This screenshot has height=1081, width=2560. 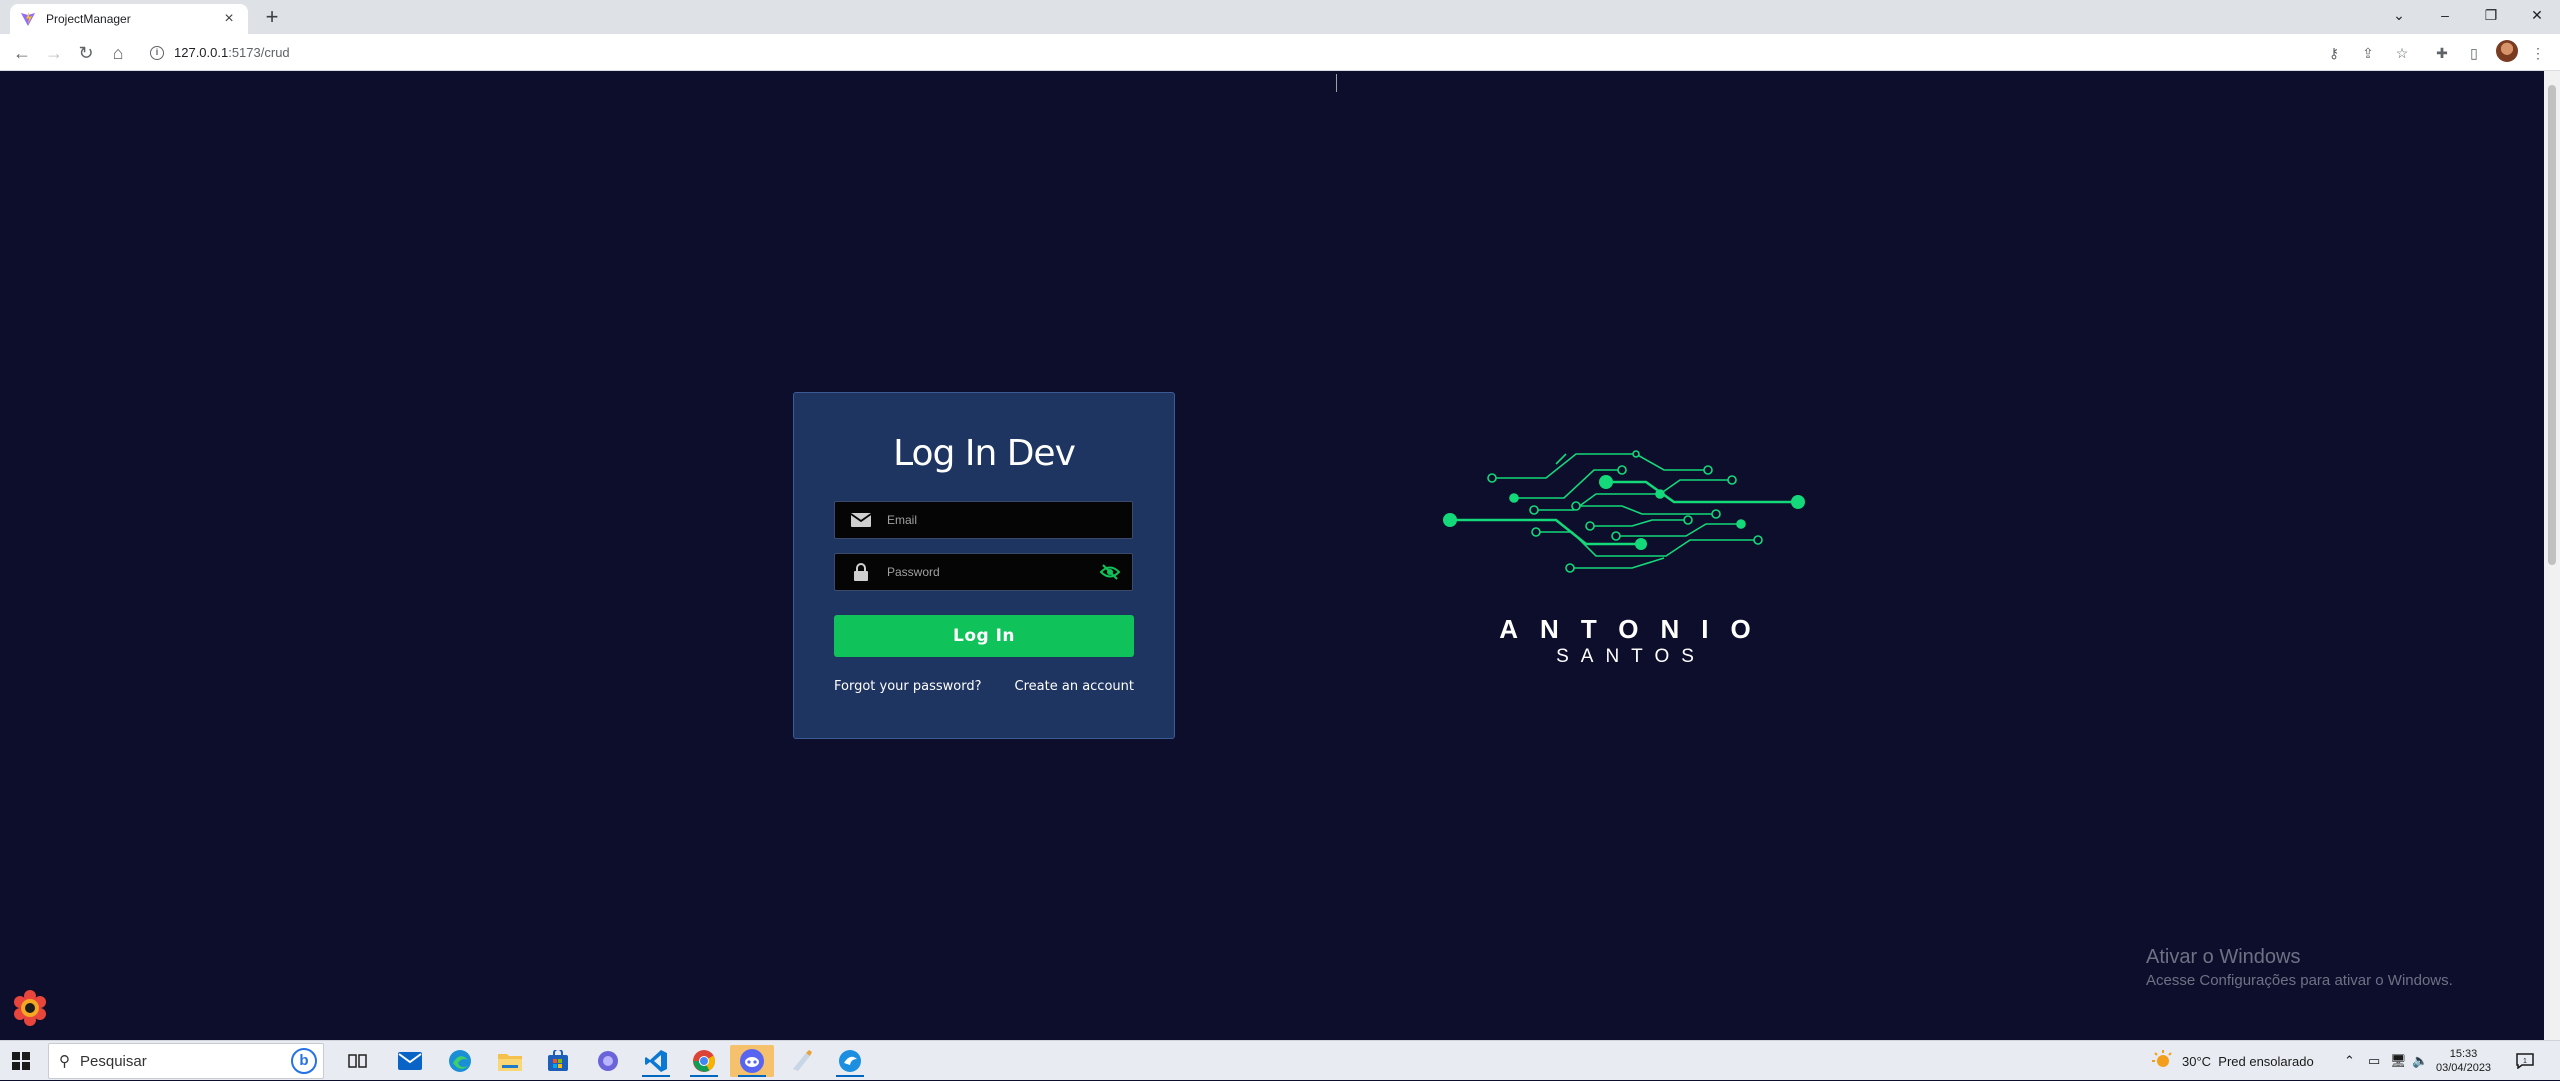 What do you see at coordinates (2538, 53) in the screenshot?
I see `menu-kebab-icon: ⋮` at bounding box center [2538, 53].